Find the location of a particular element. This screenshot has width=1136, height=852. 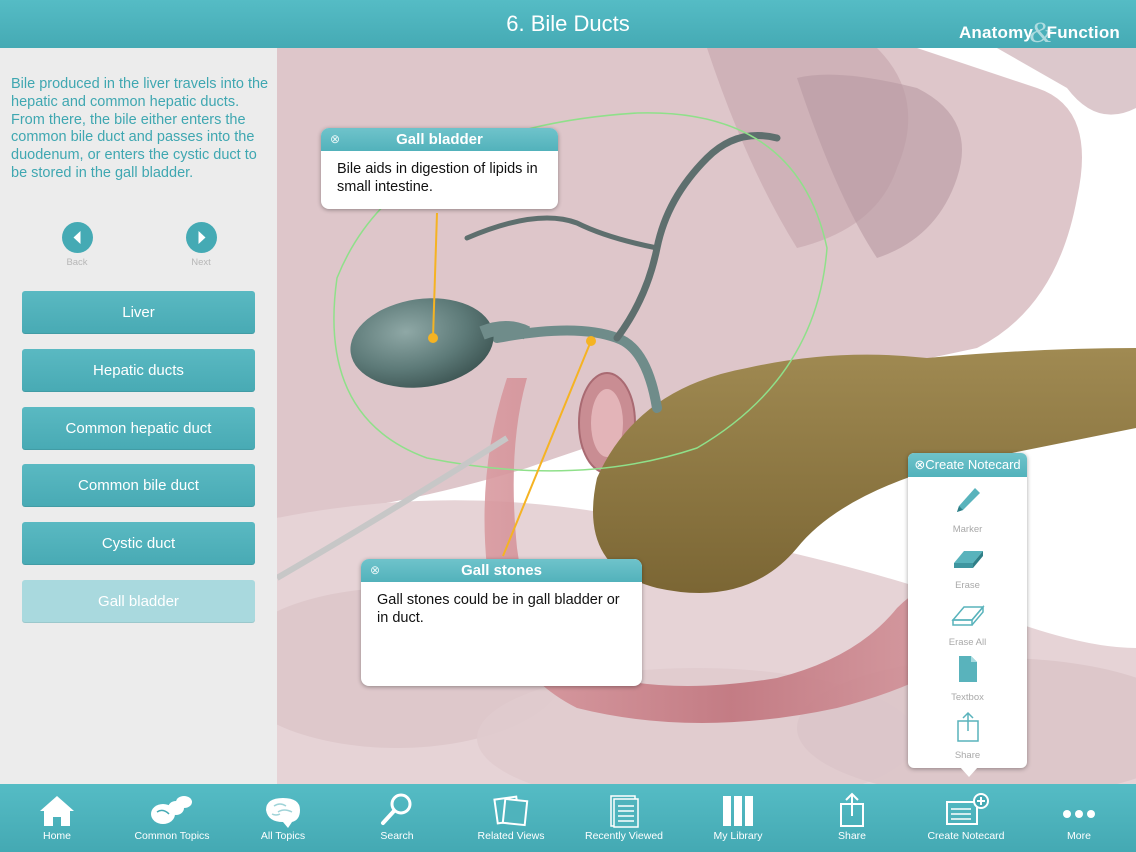

erase-all-icon is located at coordinates (967, 615).